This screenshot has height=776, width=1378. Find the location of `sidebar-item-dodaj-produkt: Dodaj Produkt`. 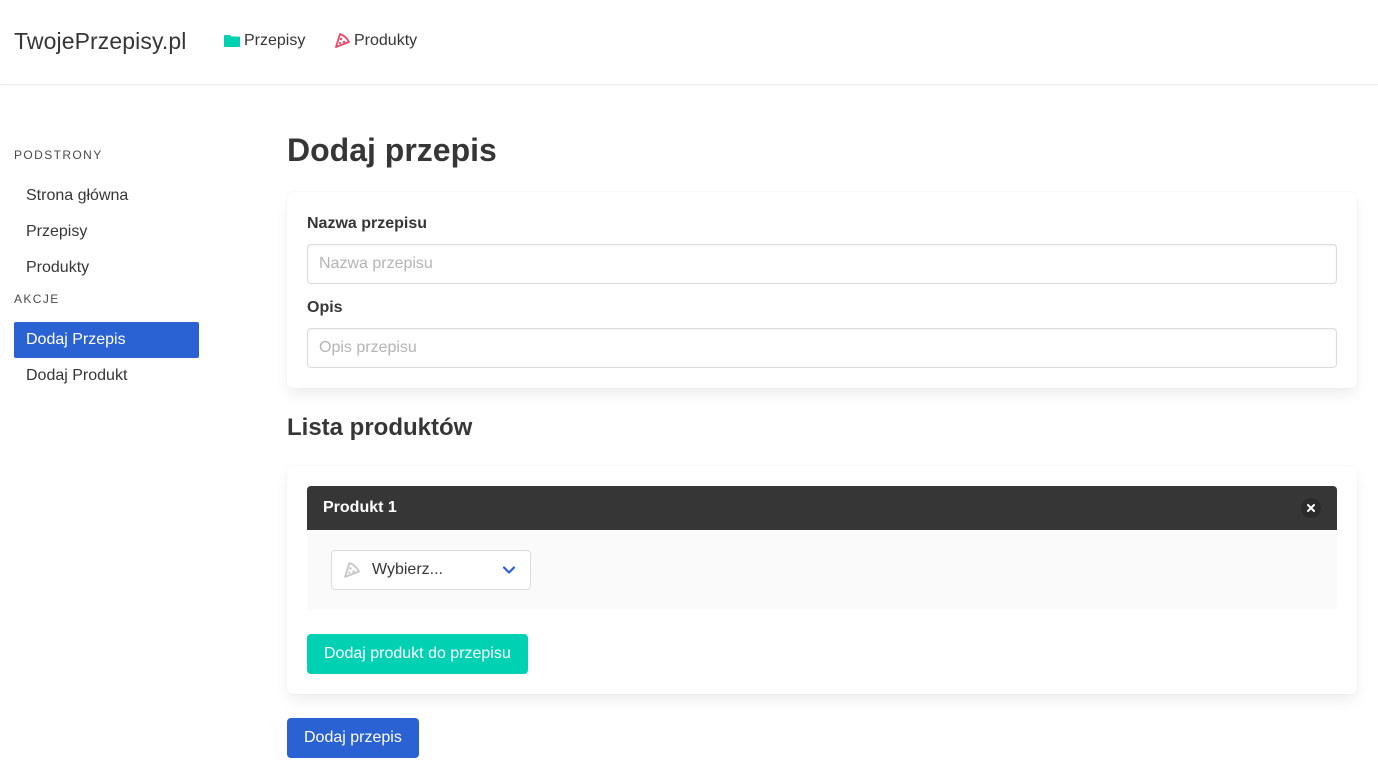

sidebar-item-dodaj-produkt: Dodaj Produkt is located at coordinates (106, 376).